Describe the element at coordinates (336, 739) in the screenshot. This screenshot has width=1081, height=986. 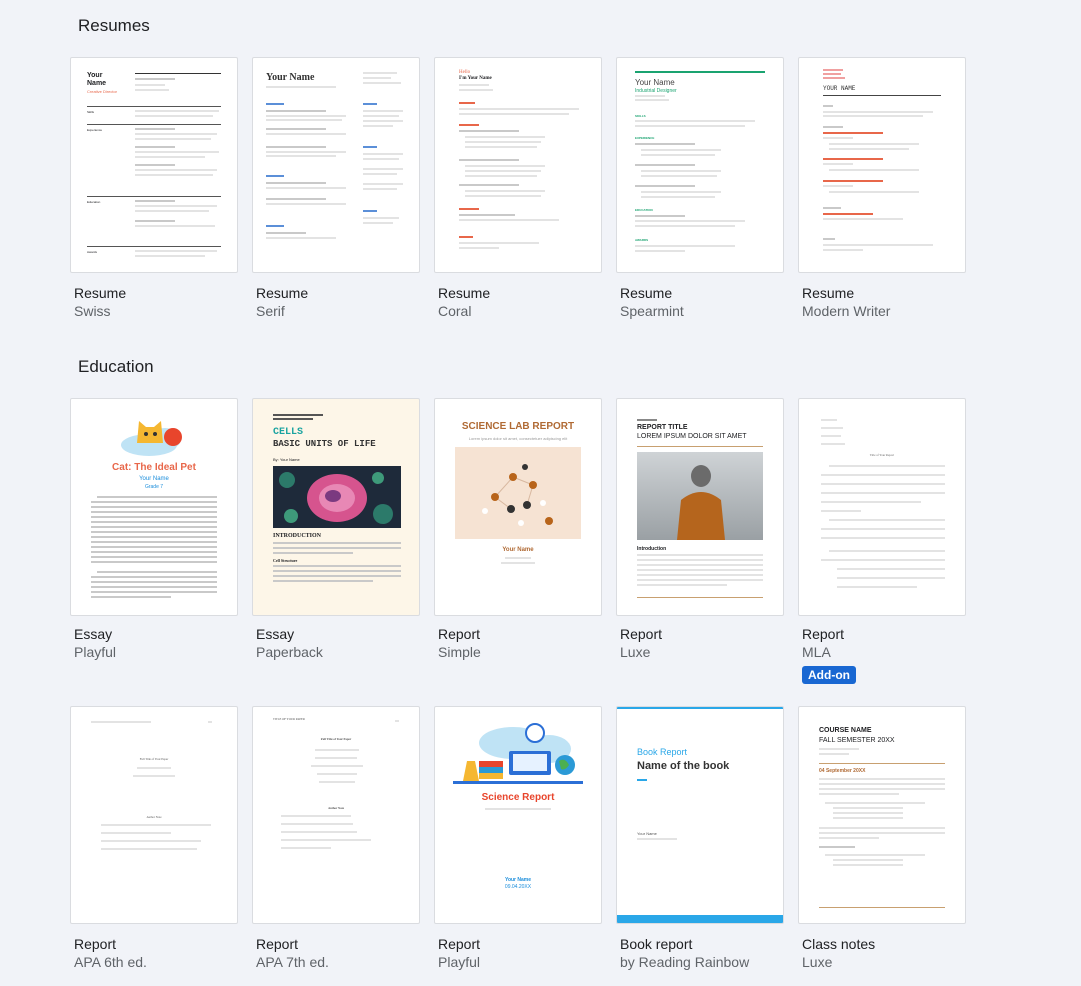
I see `preview-title: Full Title of Your Paper` at that location.